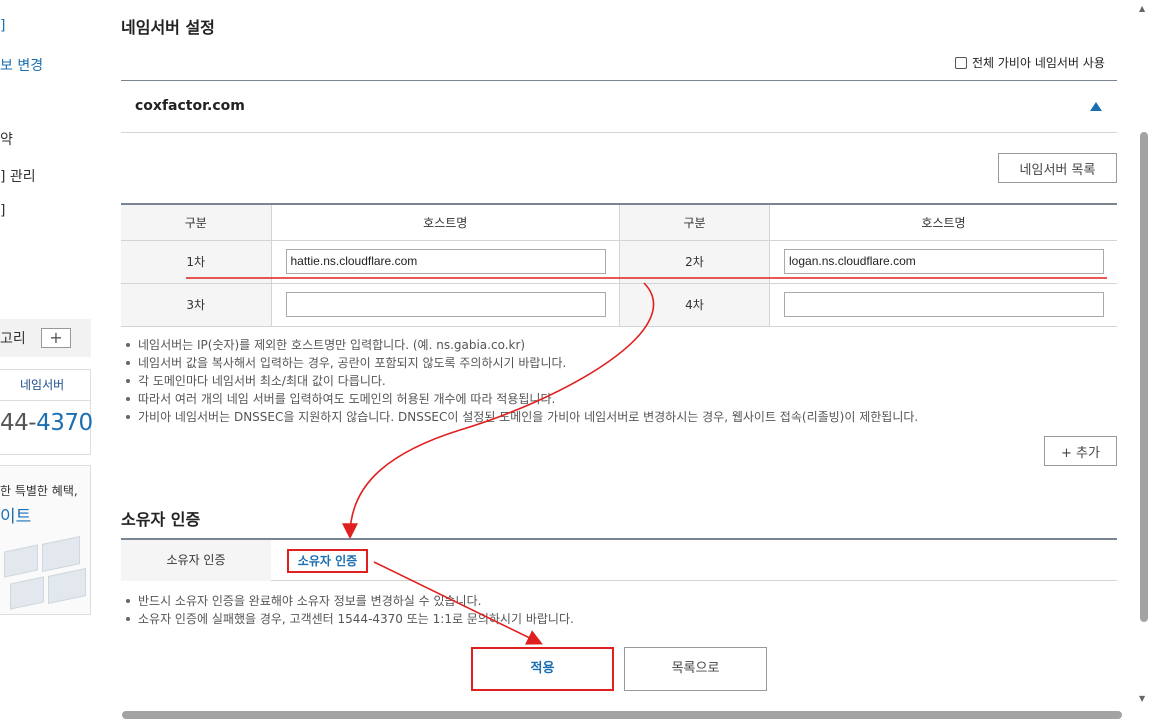 Image resolution: width=1152 pixels, height=720 pixels. Describe the element at coordinates (56, 338) in the screenshot. I see `sidebar-category-add-button: +` at that location.